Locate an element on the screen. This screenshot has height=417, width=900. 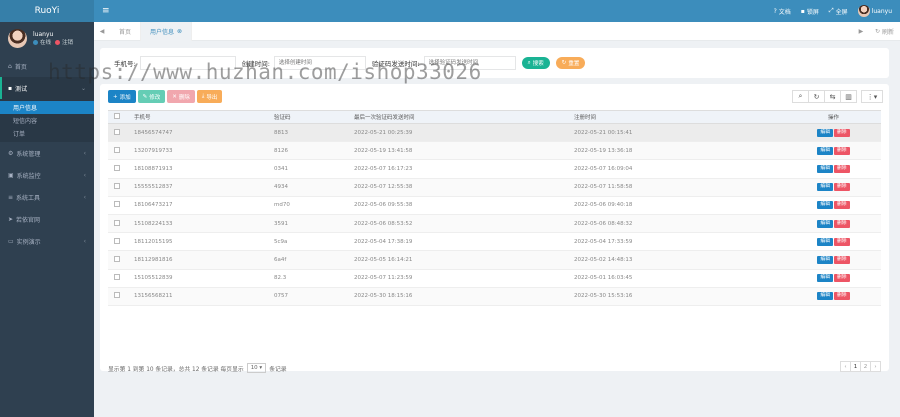
refresh-tab-button: ↻ 刷新 is located at coordinates (884, 31).